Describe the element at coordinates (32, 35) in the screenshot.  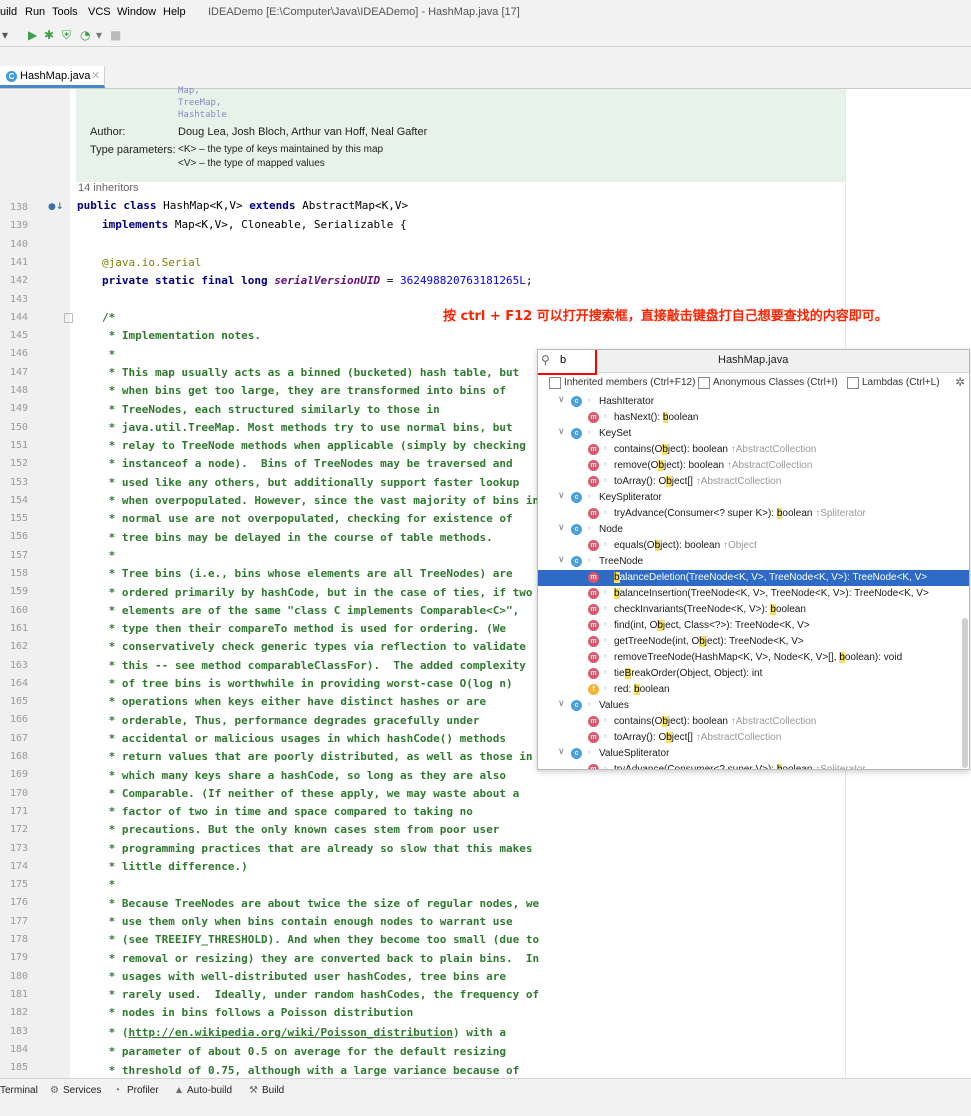
I see `run-icon: ▶` at that location.